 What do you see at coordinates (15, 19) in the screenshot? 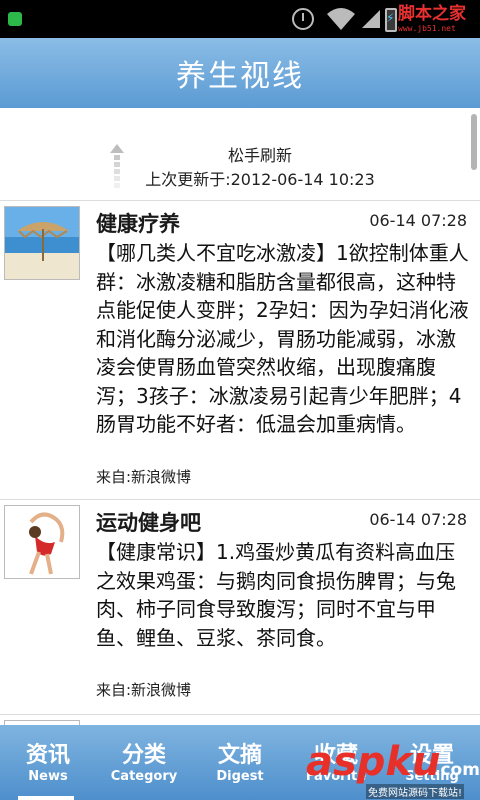
I see `notification-app-icon` at bounding box center [15, 19].